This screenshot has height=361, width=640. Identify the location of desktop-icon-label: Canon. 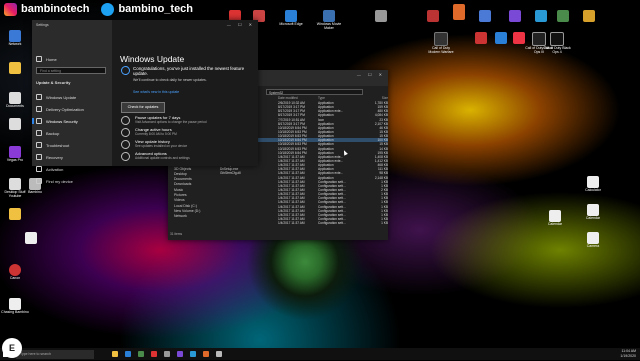
(15, 278).